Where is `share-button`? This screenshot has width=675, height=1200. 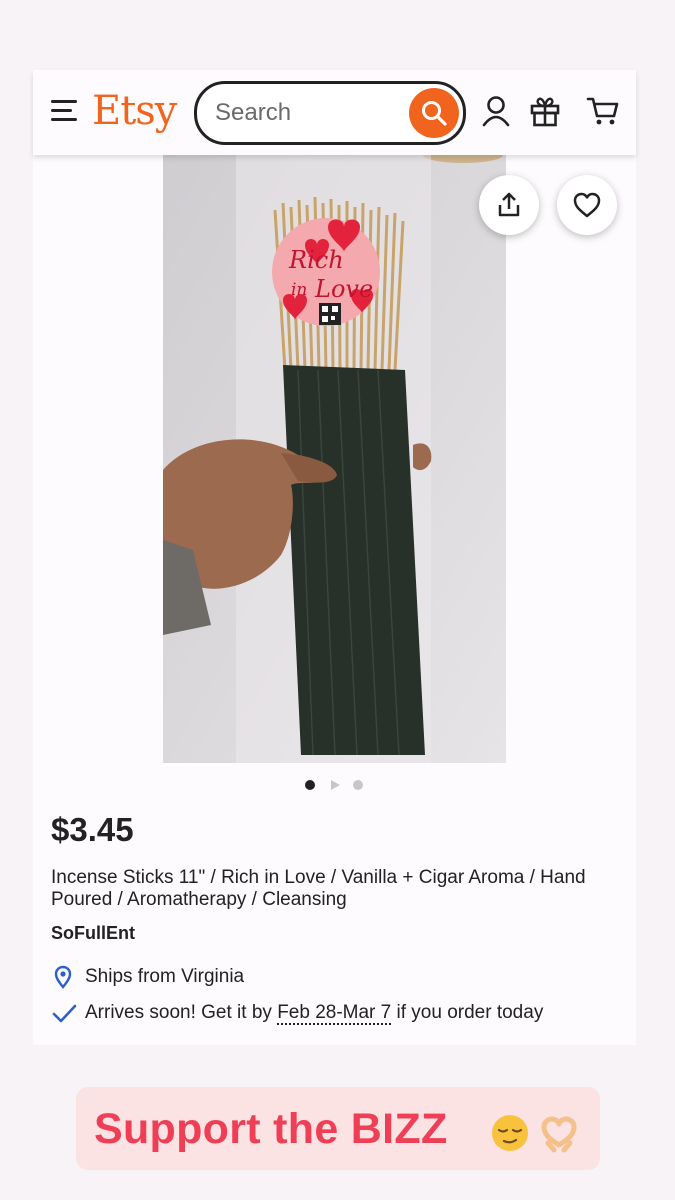 share-button is located at coordinates (509, 205).